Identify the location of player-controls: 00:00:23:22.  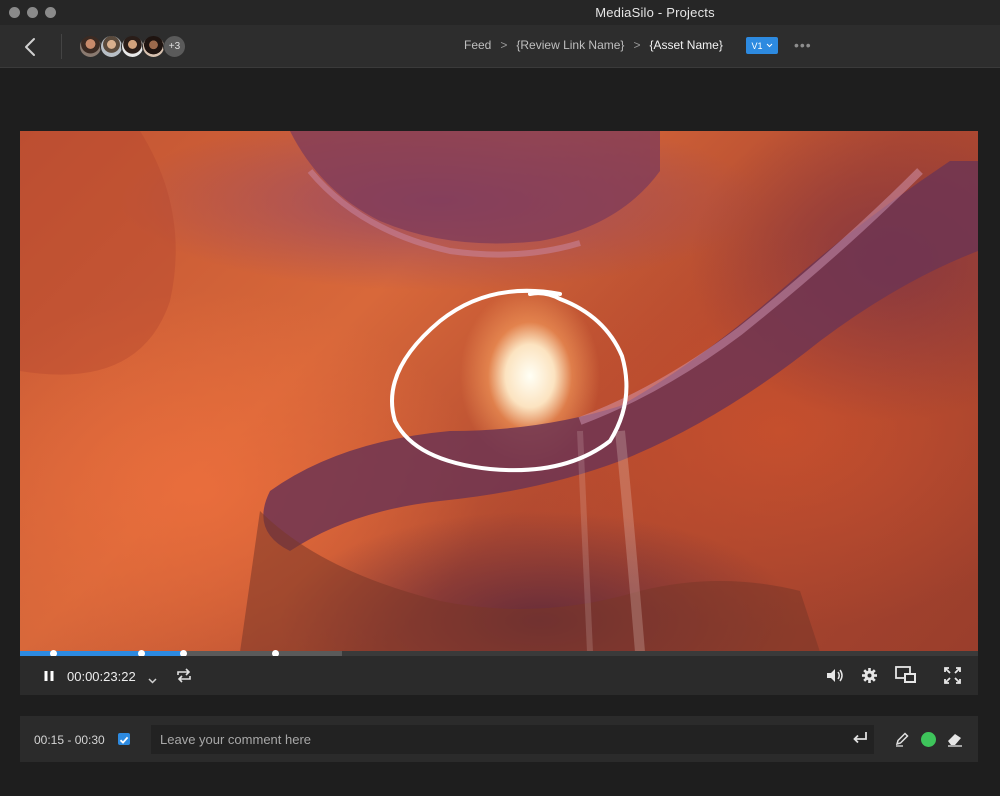
(499, 675).